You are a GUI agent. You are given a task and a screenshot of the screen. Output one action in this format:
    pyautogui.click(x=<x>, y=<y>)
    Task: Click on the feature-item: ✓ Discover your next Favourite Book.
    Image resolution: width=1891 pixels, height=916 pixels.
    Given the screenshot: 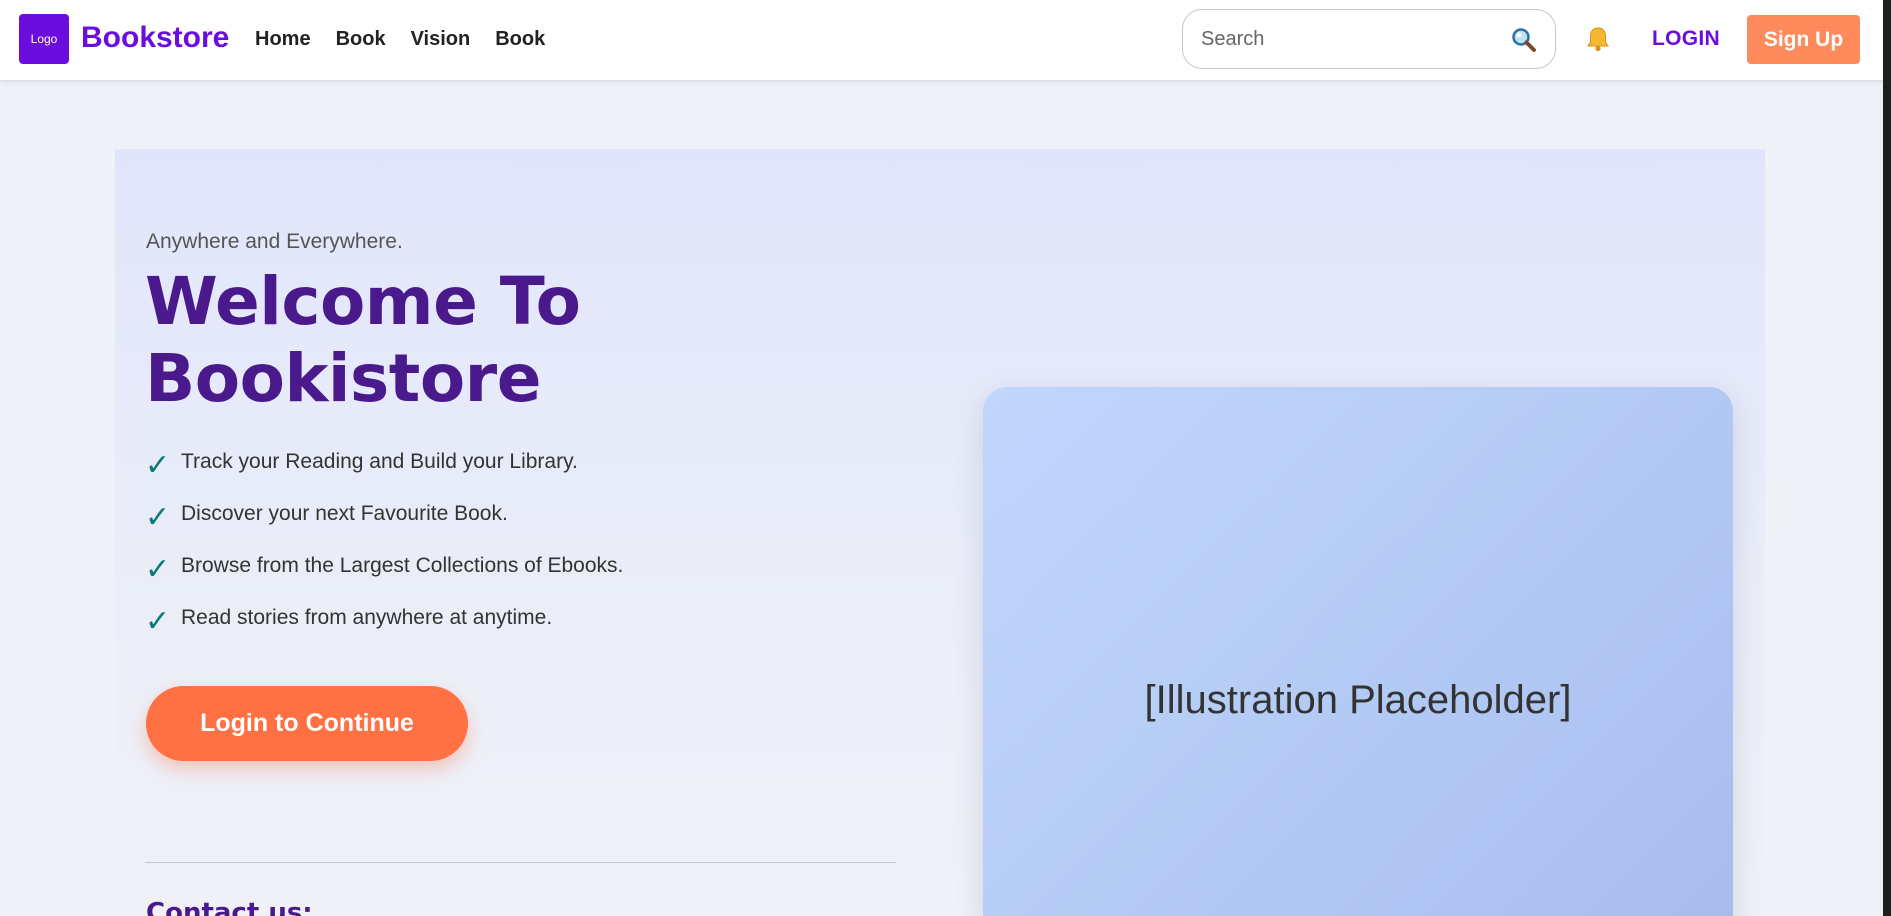 What is the action you would take?
    pyautogui.click(x=384, y=527)
    